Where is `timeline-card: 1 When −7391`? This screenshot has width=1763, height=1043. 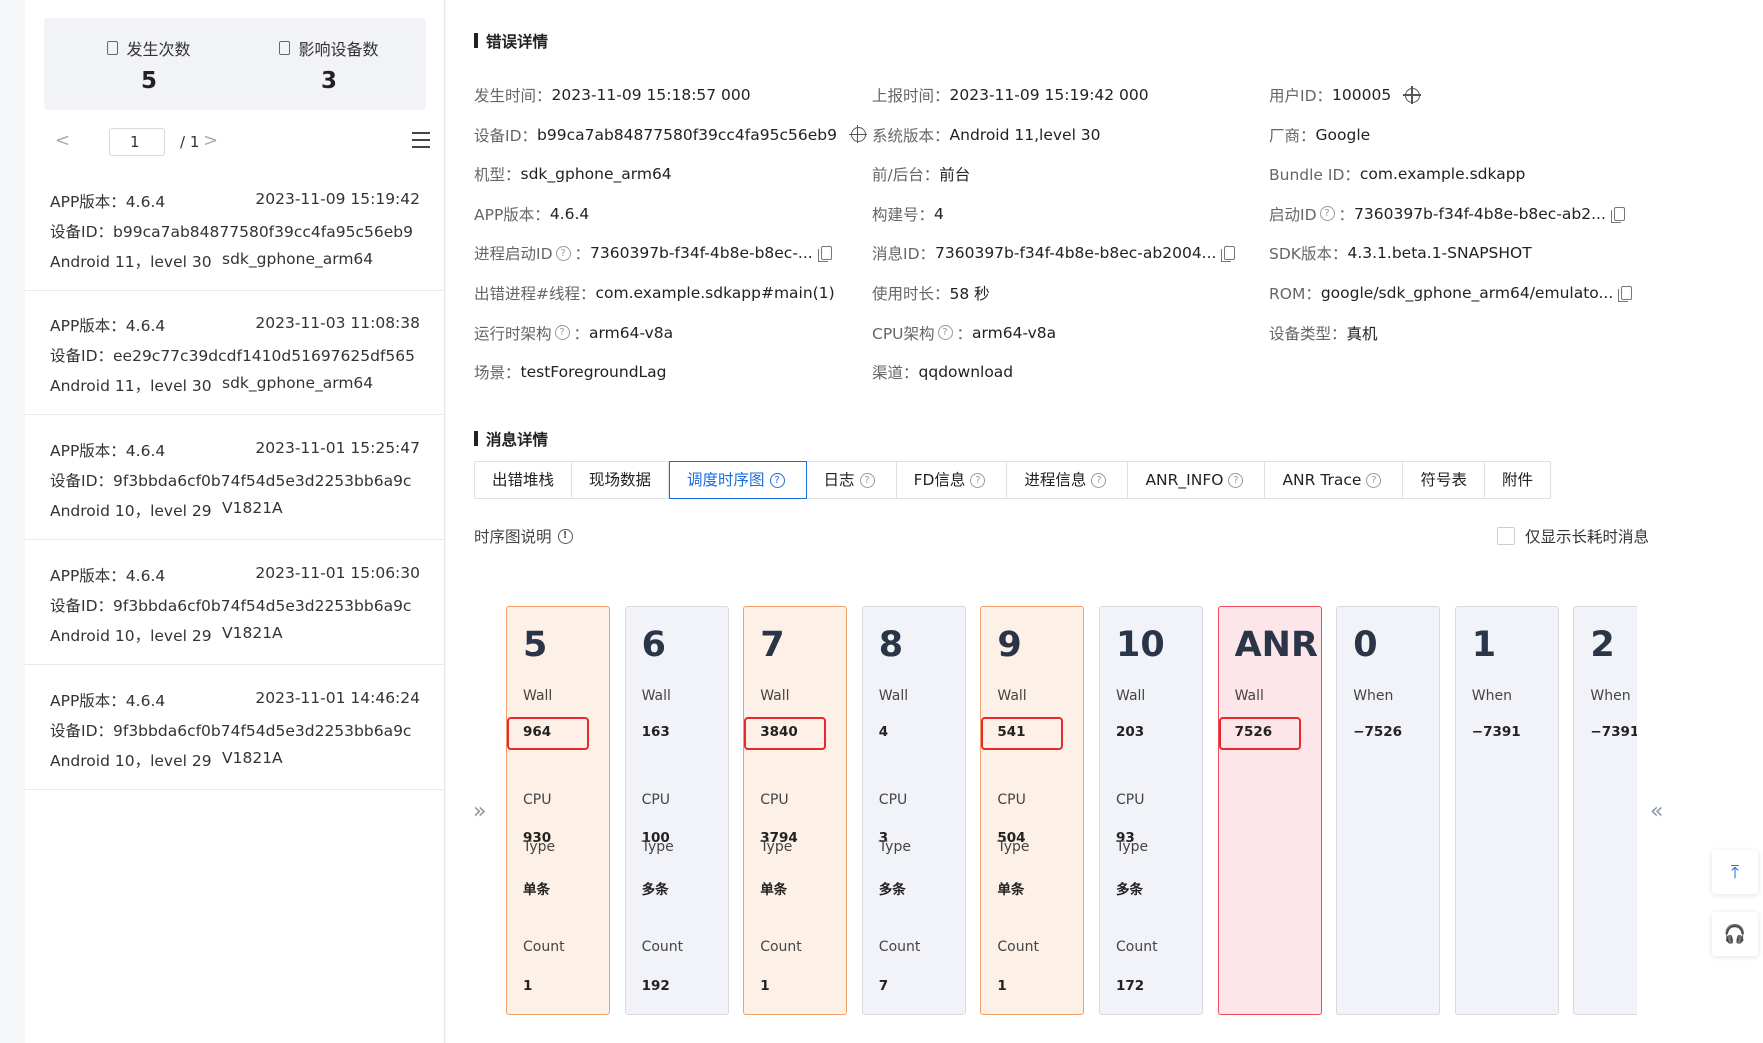 timeline-card: 1 When −7391 is located at coordinates (1506, 810).